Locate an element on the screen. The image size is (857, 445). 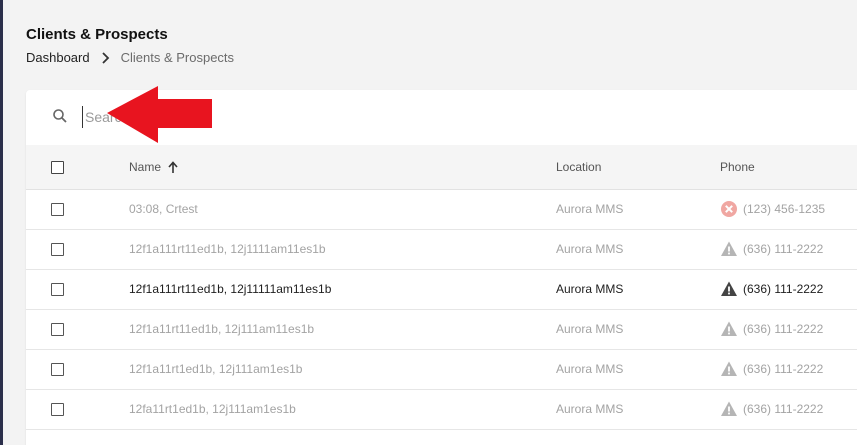
breadcrumb: Dashboard Clients & Prospects is located at coordinates (130, 57).